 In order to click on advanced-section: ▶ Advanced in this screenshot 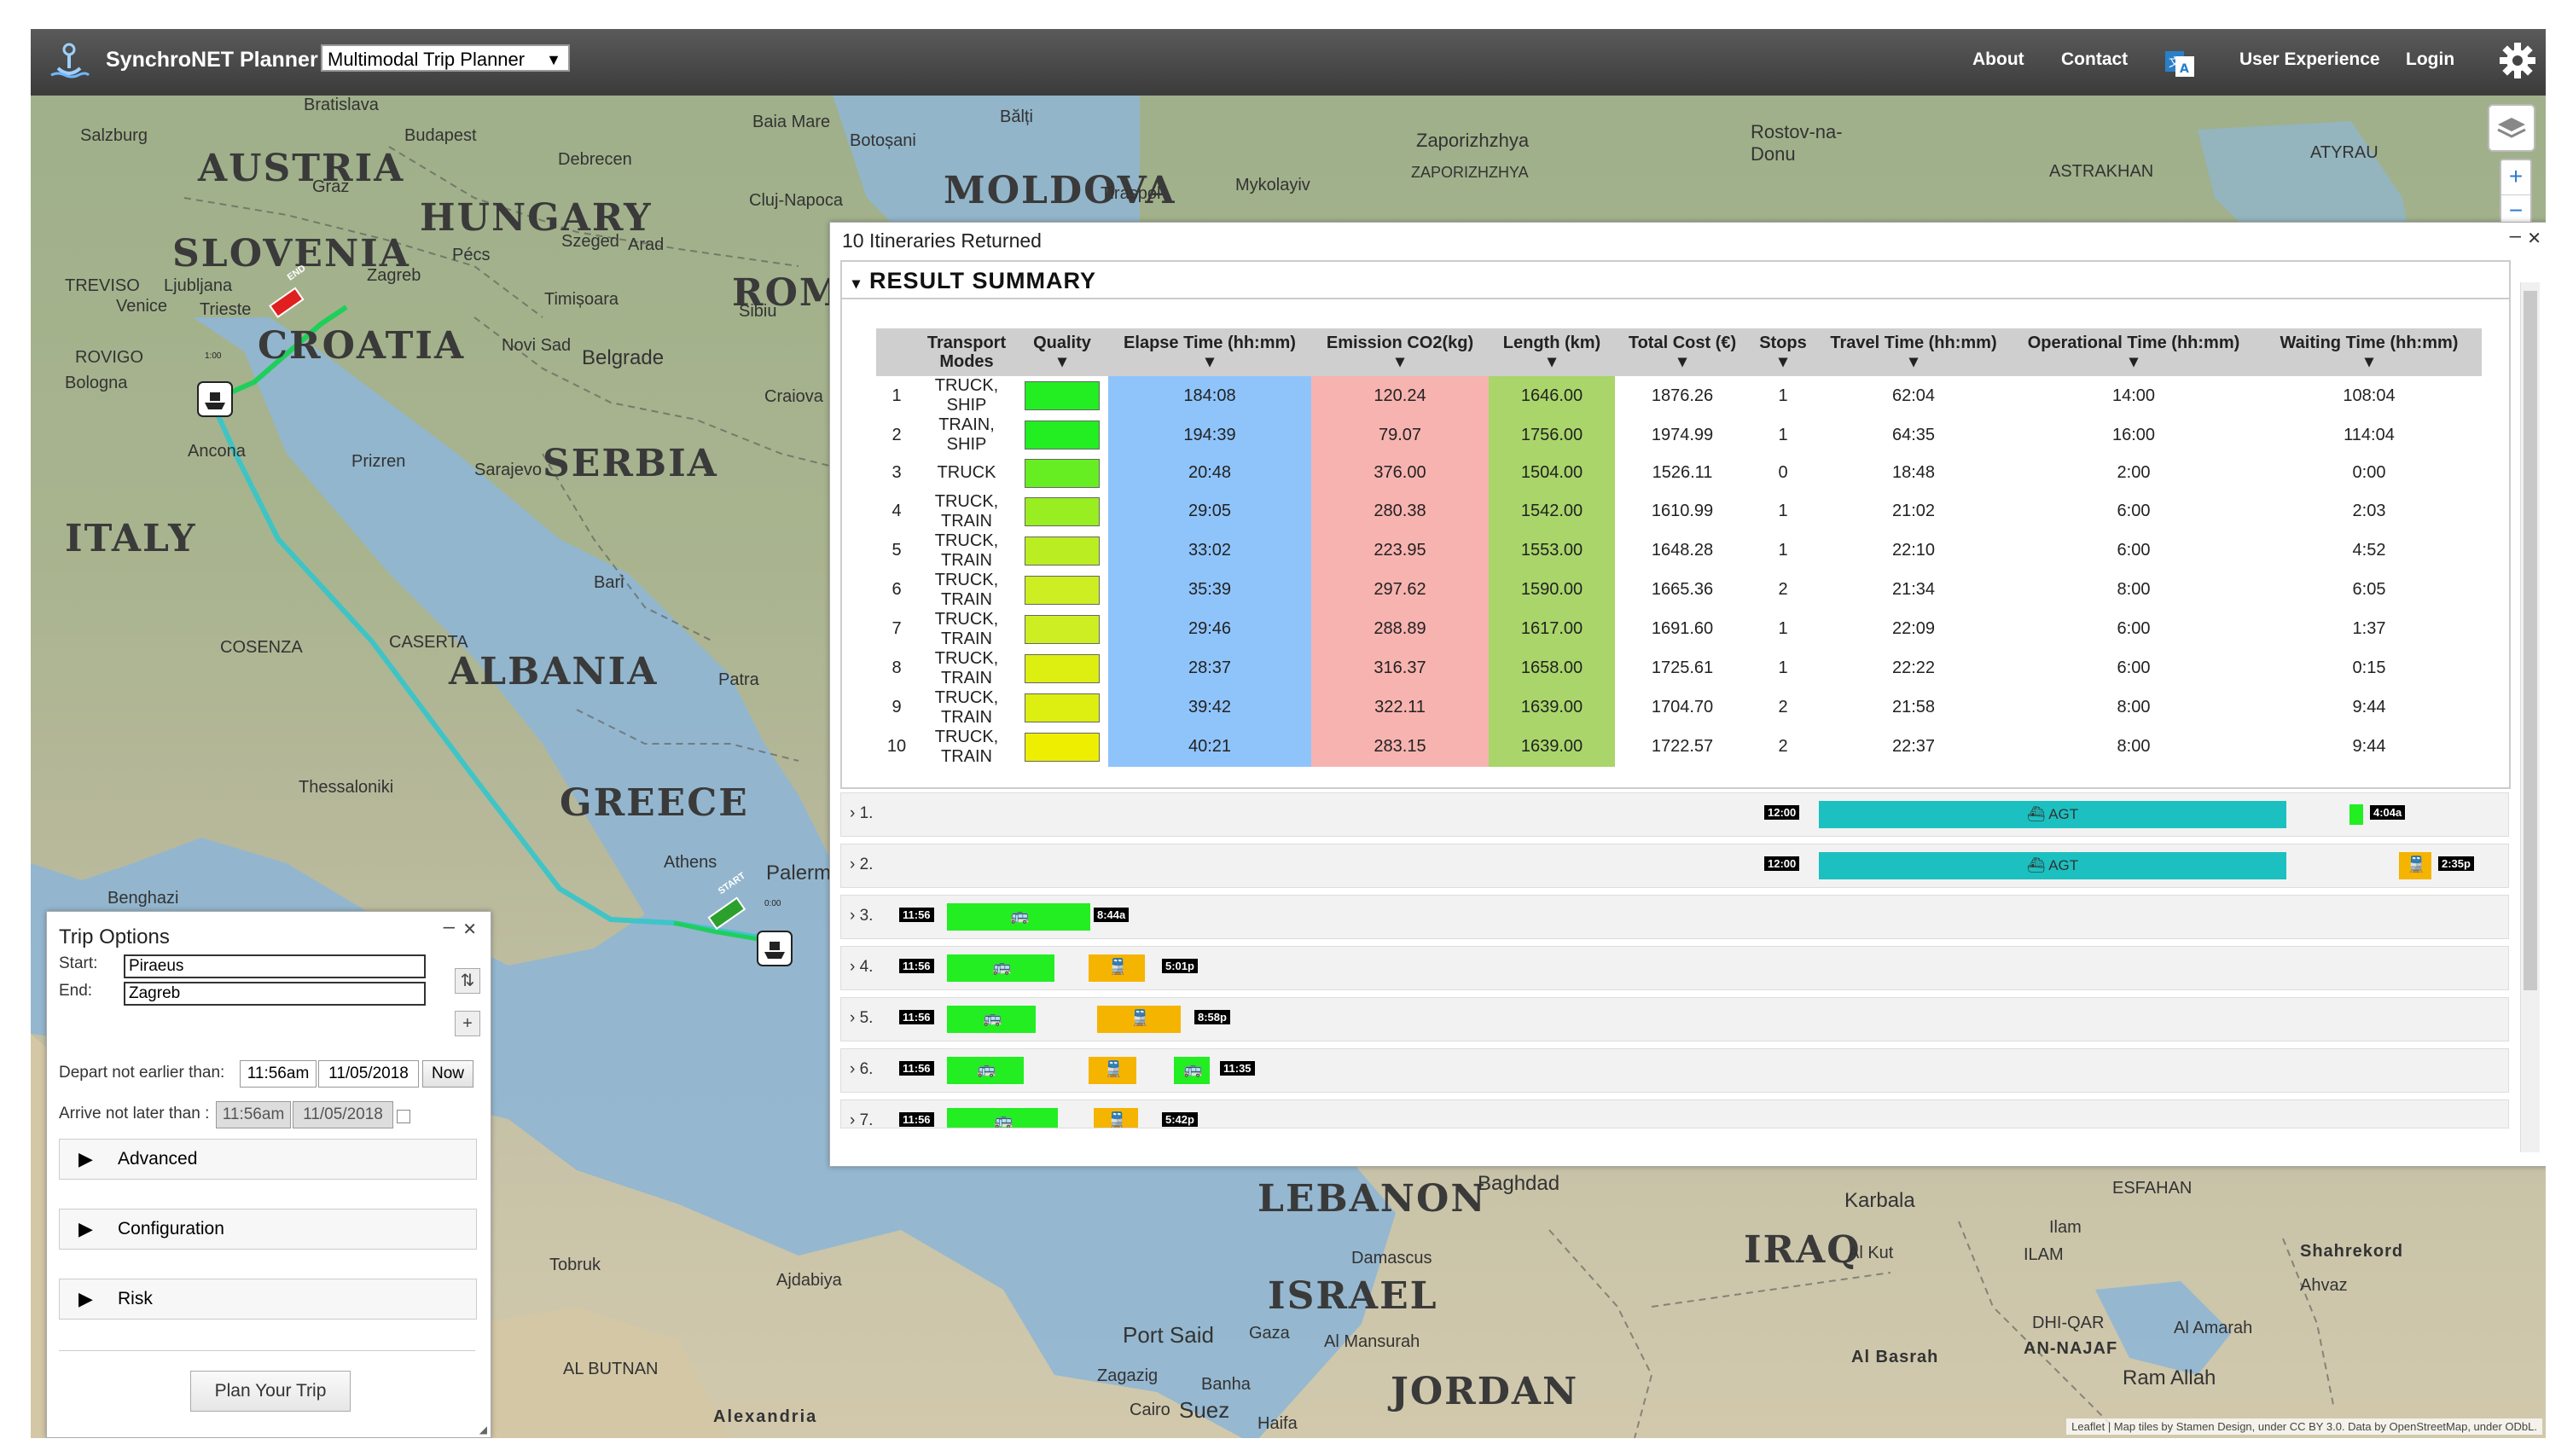, I will do `click(268, 1159)`.